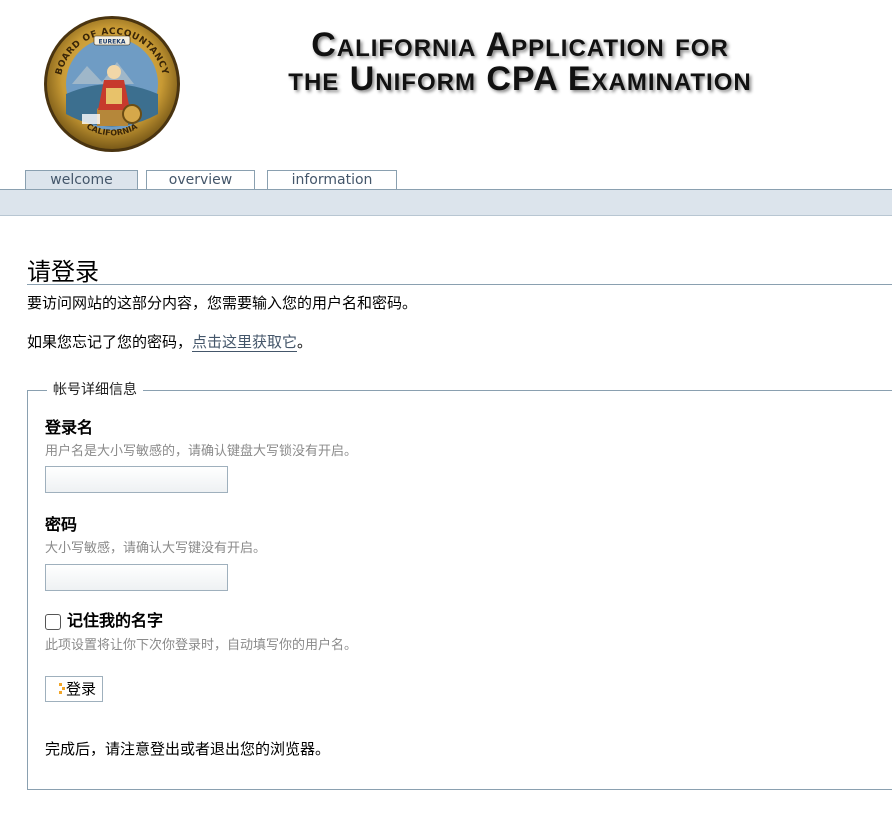 This screenshot has height=830, width=892. I want to click on banner-line-2: the Uniform CPA Examination, so click(520, 79).